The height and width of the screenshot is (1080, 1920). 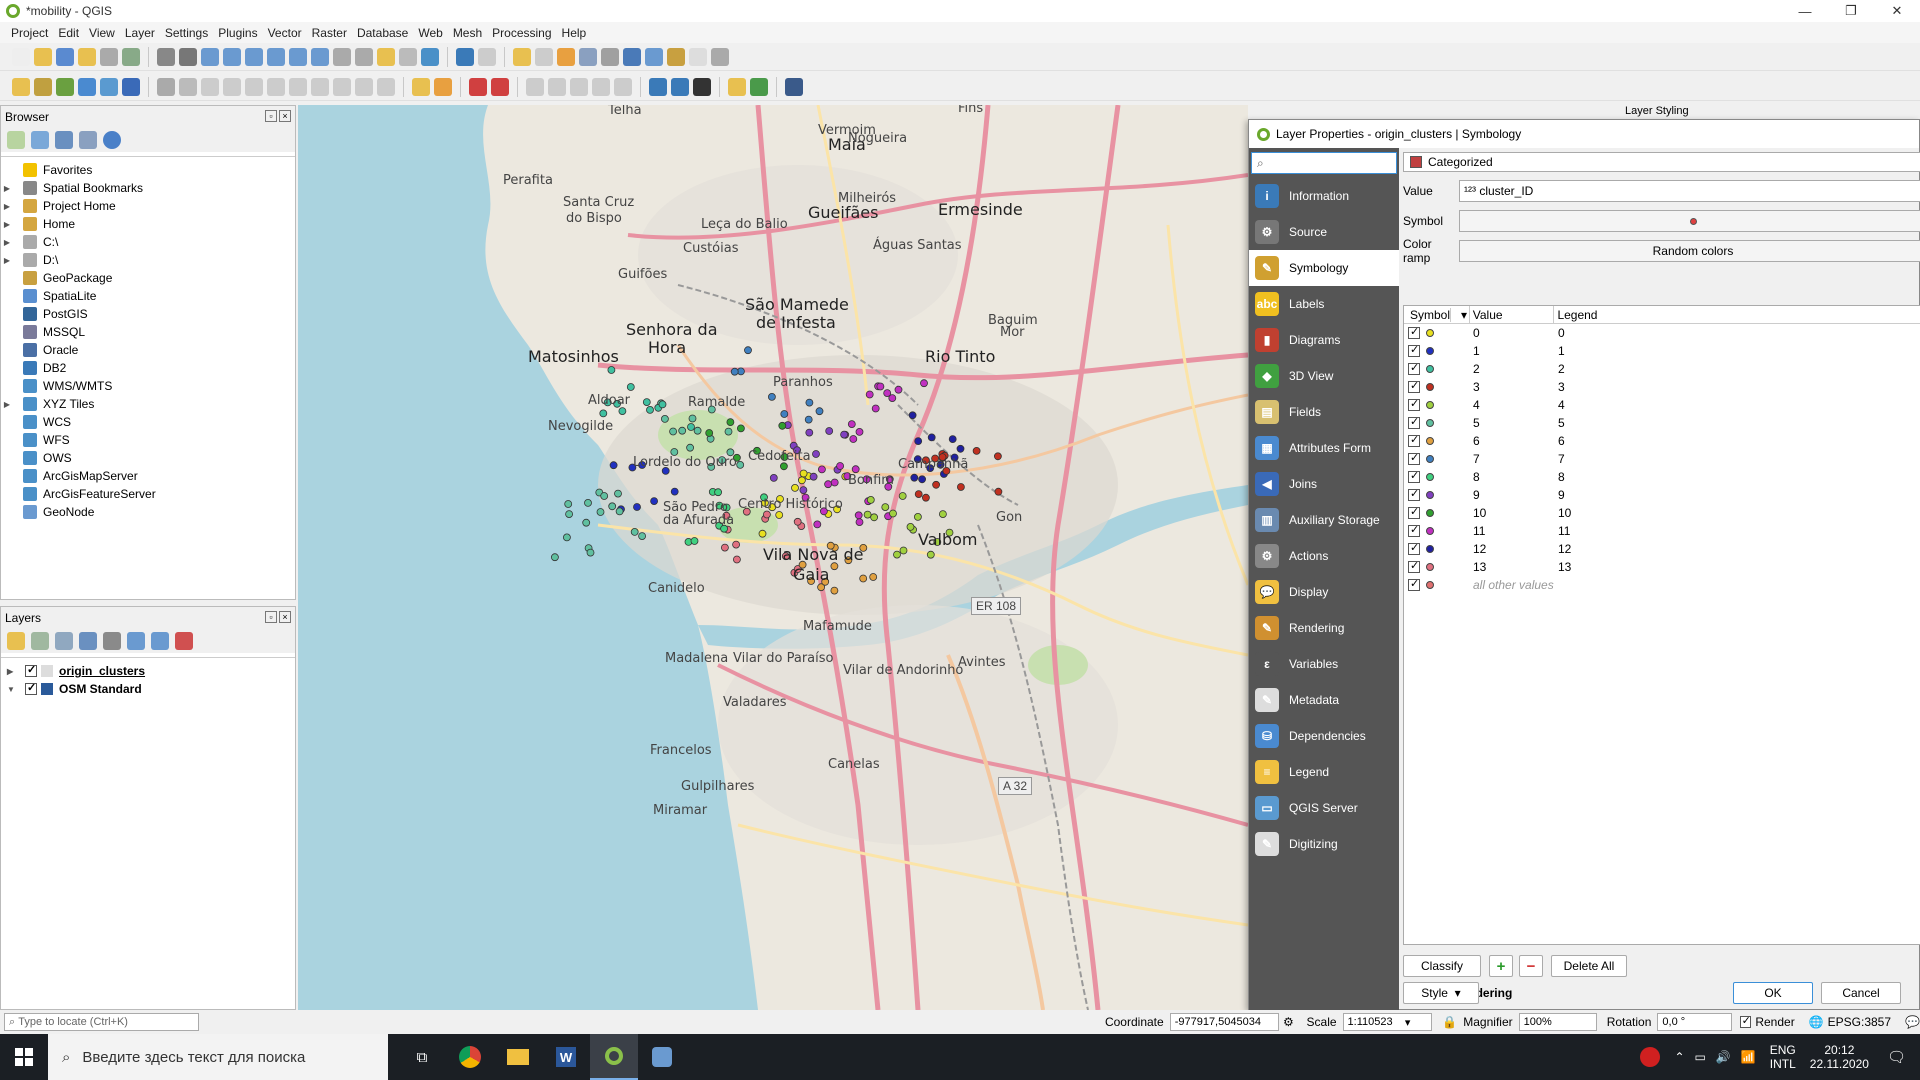 I want to click on new-project-icon, so click(x=21, y=56).